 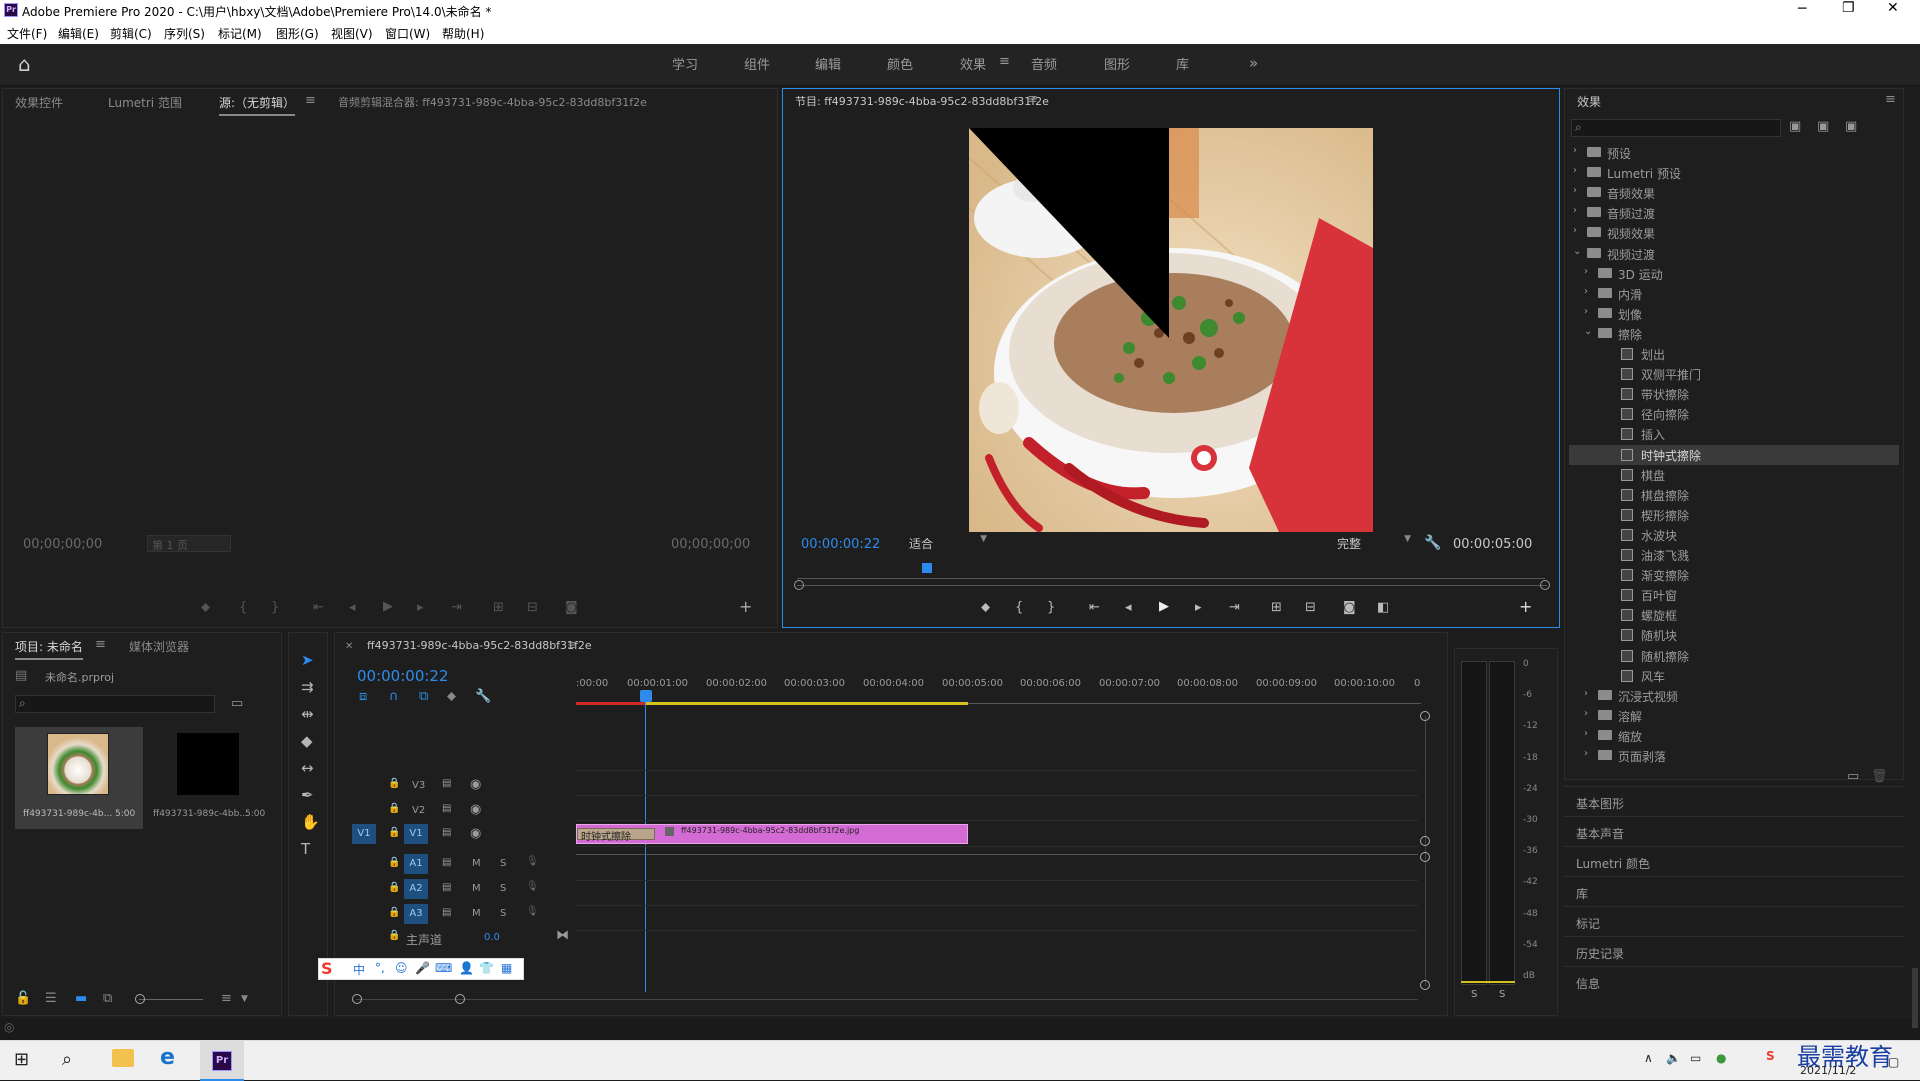 I want to click on tab-source: 源:（无剪辑）, so click(x=257, y=105).